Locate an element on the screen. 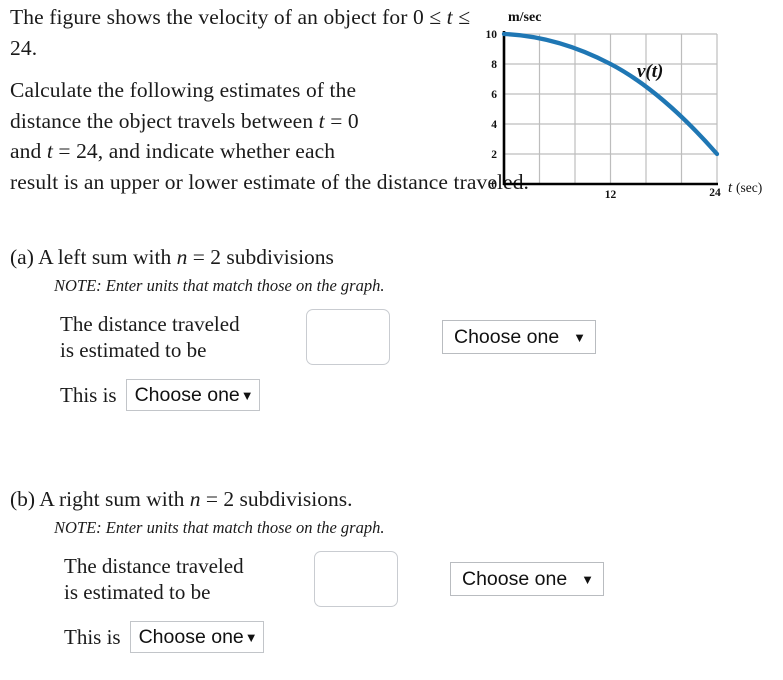 This screenshot has width=783, height=680. part-a-answer-label: The distance traveled is estimated to be is located at coordinates (182, 337).